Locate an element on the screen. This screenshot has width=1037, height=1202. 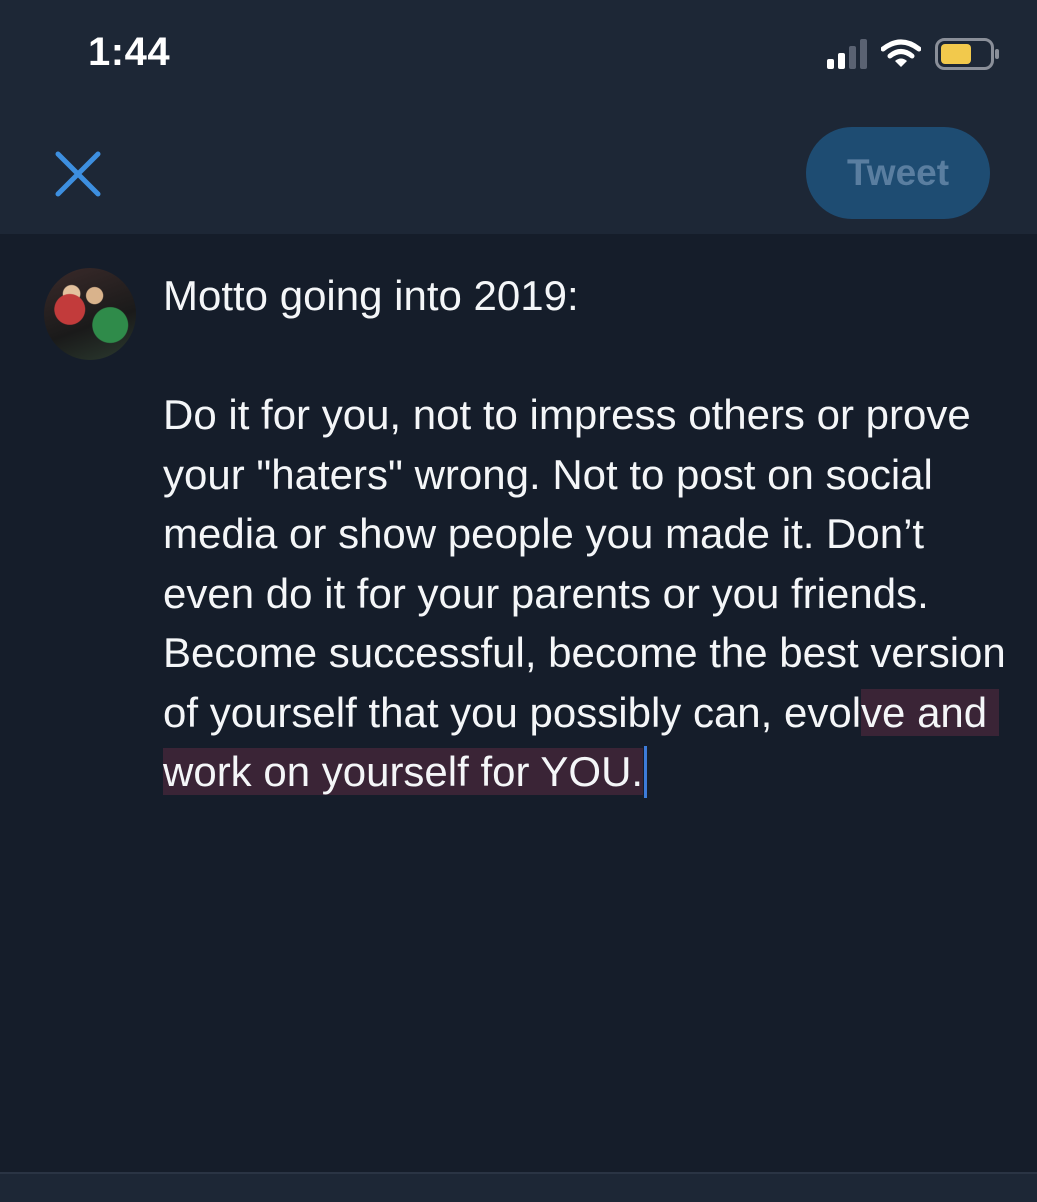
avatar is located at coordinates (90, 314).